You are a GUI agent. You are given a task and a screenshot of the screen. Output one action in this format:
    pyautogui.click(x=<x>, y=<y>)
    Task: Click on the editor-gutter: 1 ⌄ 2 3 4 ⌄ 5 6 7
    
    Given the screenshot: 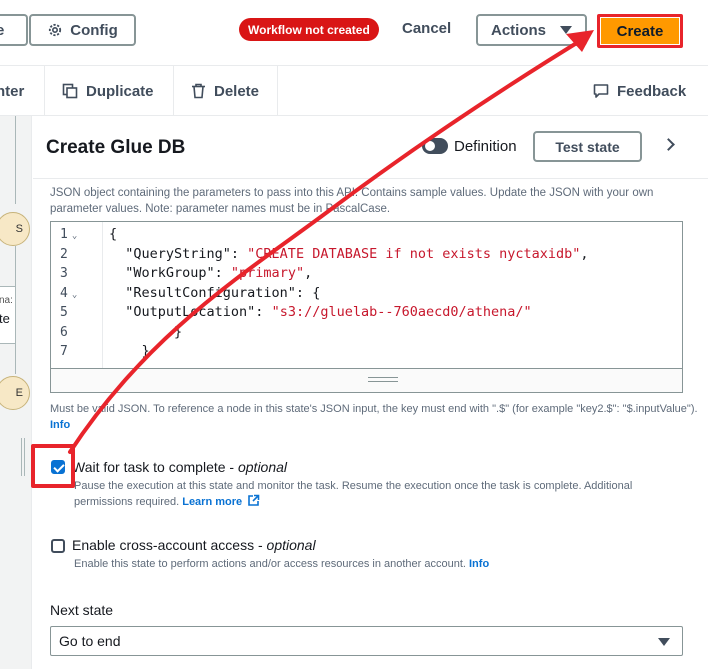 What is the action you would take?
    pyautogui.click(x=77, y=295)
    